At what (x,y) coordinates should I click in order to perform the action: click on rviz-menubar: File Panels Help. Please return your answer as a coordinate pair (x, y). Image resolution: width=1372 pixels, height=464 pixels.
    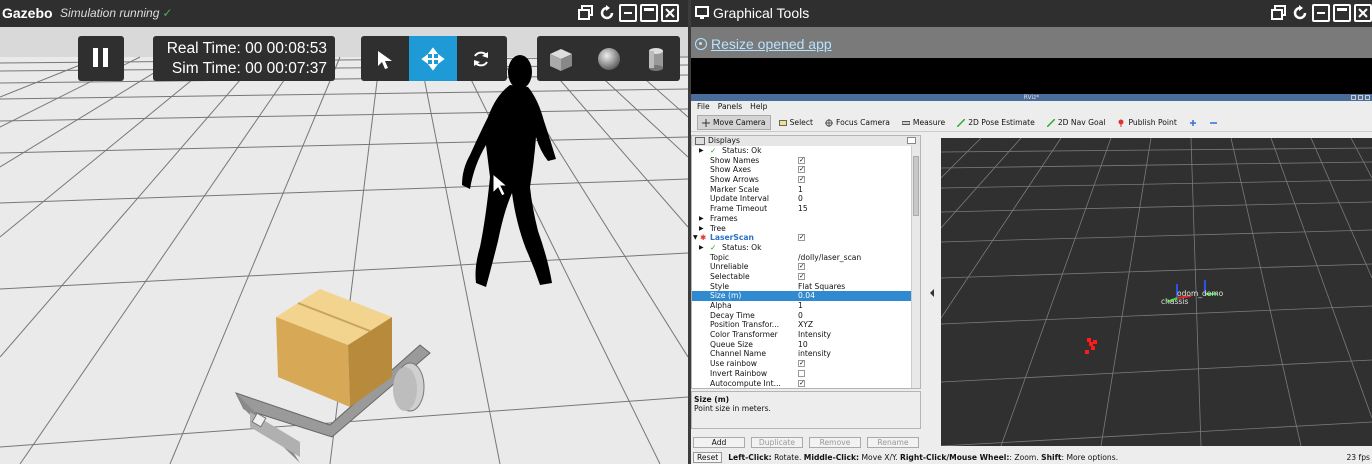
    Looking at the image, I should click on (1031, 107).